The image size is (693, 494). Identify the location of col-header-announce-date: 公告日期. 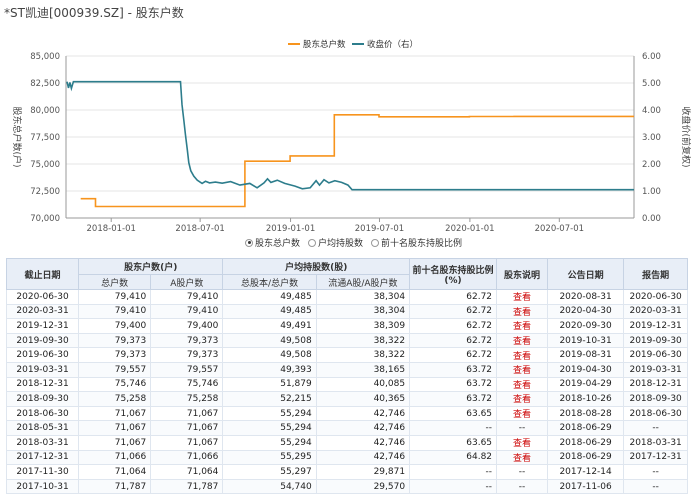
(585, 274).